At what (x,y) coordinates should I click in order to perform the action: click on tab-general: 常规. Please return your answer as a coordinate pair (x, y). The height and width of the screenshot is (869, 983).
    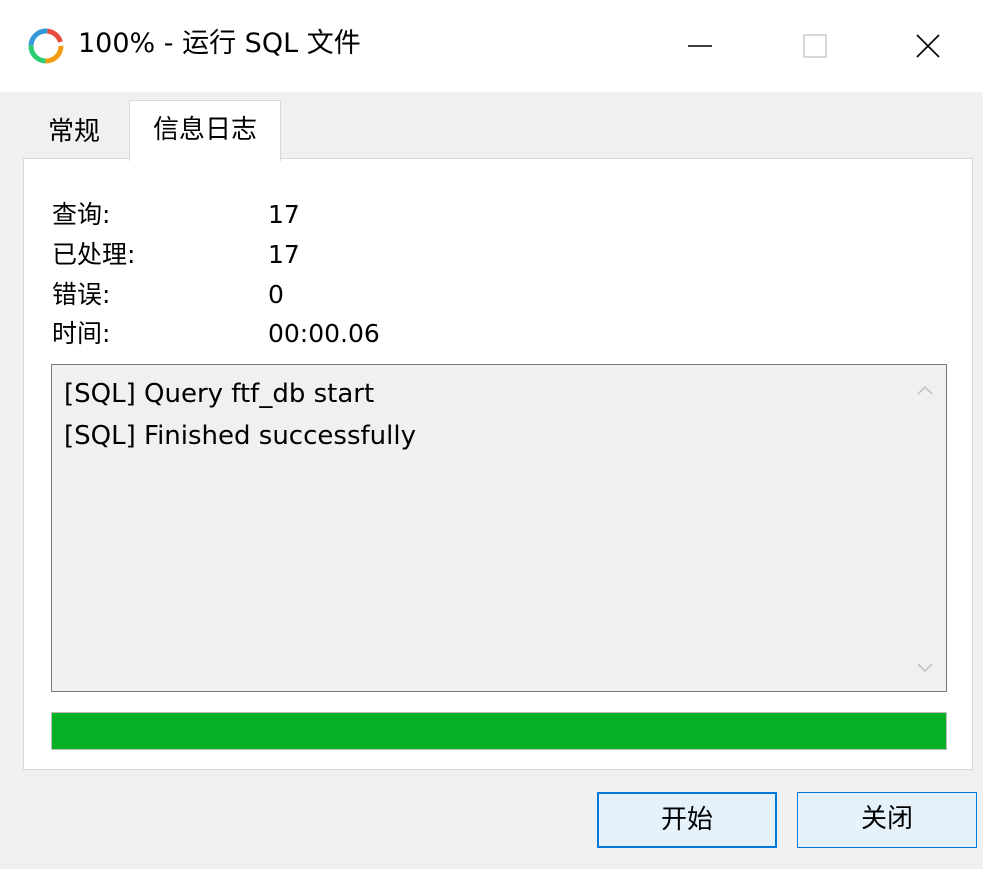
    Looking at the image, I should click on (74, 131).